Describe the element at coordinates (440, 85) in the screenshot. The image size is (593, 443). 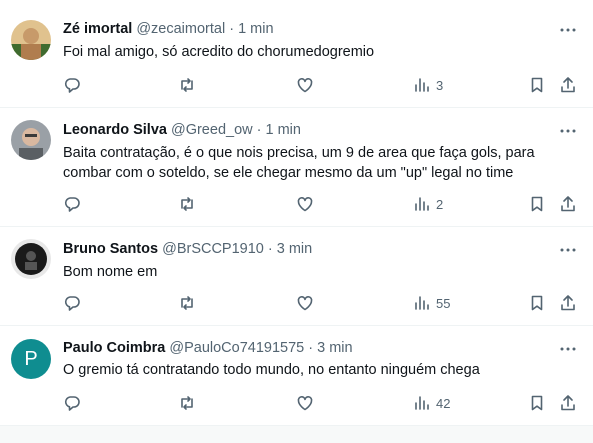
I see `views-count: 3` at that location.